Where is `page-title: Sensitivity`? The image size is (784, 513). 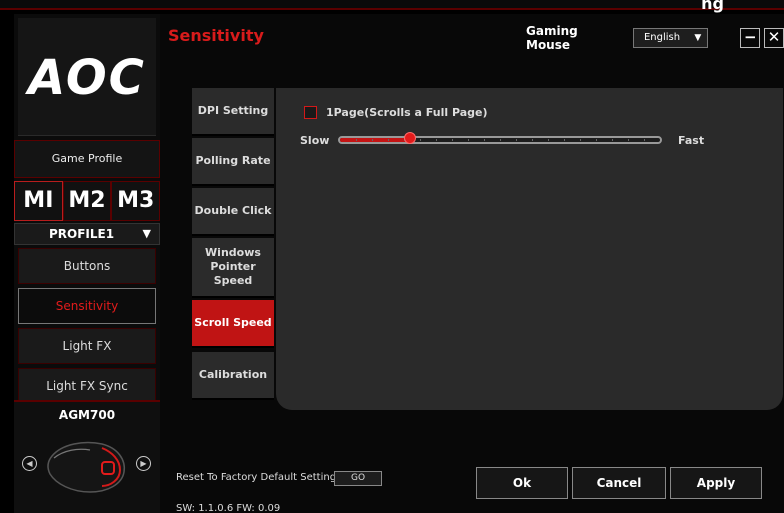 page-title: Sensitivity is located at coordinates (216, 35).